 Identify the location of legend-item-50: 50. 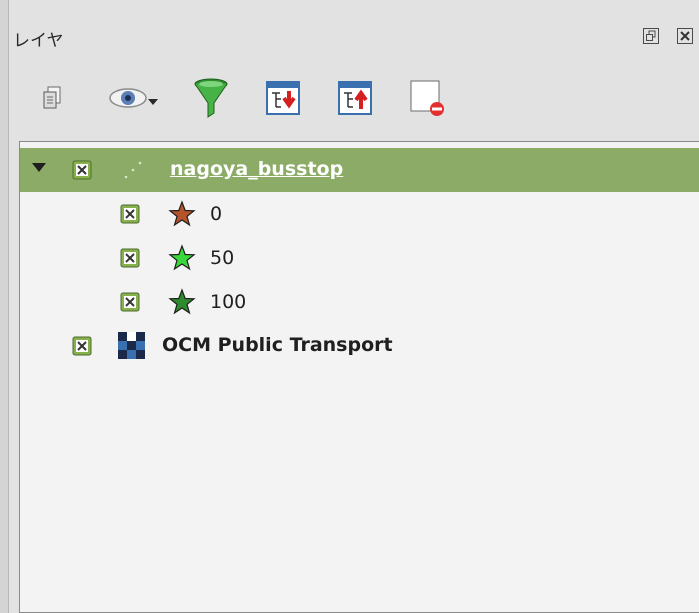
(359, 258).